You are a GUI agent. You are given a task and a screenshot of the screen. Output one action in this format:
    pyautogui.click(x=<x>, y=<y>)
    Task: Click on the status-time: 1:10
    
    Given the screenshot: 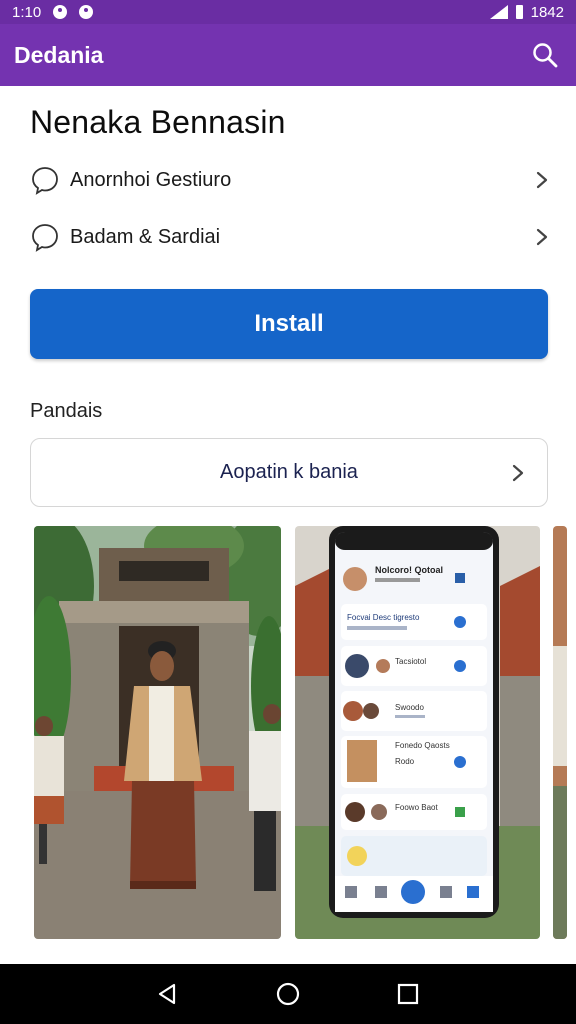 What is the action you would take?
    pyautogui.click(x=27, y=12)
    